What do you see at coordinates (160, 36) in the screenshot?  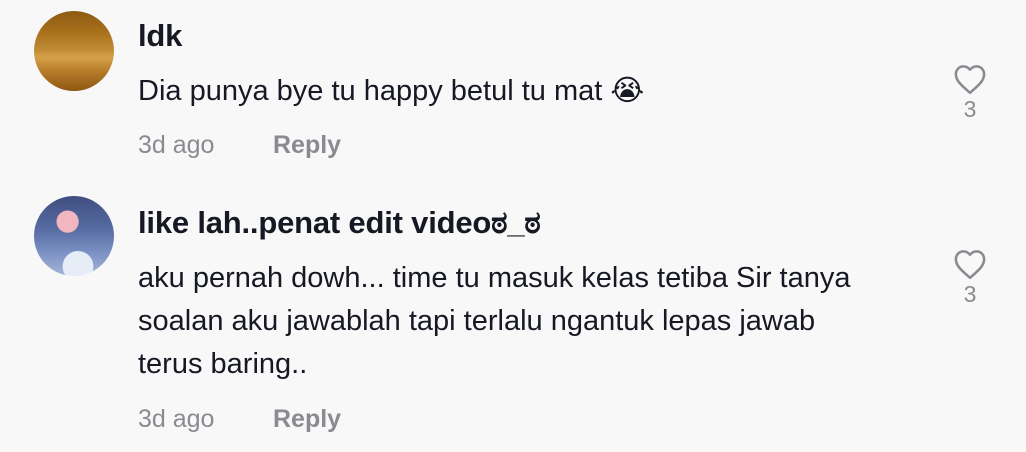 I see `comment-username: ldk` at bounding box center [160, 36].